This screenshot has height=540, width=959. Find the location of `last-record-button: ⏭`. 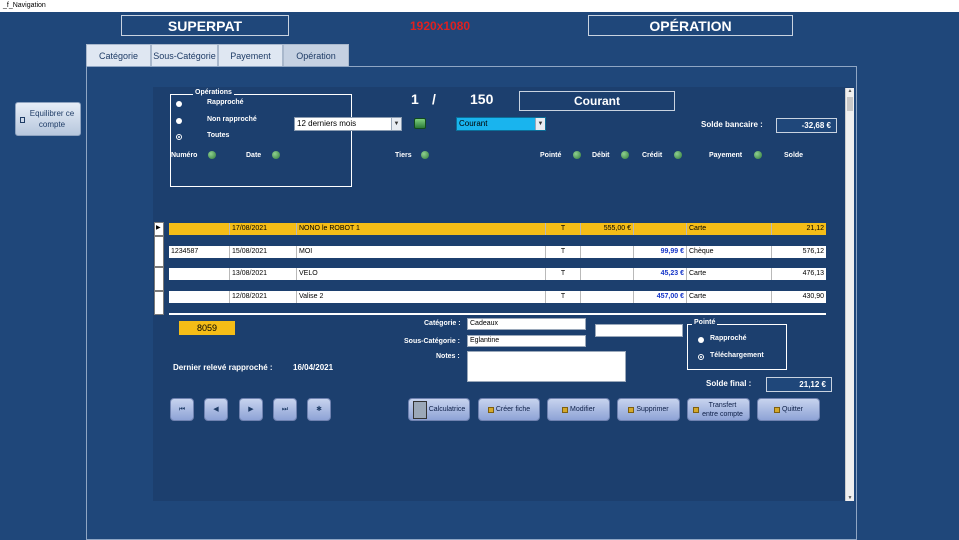

last-record-button: ⏭ is located at coordinates (285, 409).